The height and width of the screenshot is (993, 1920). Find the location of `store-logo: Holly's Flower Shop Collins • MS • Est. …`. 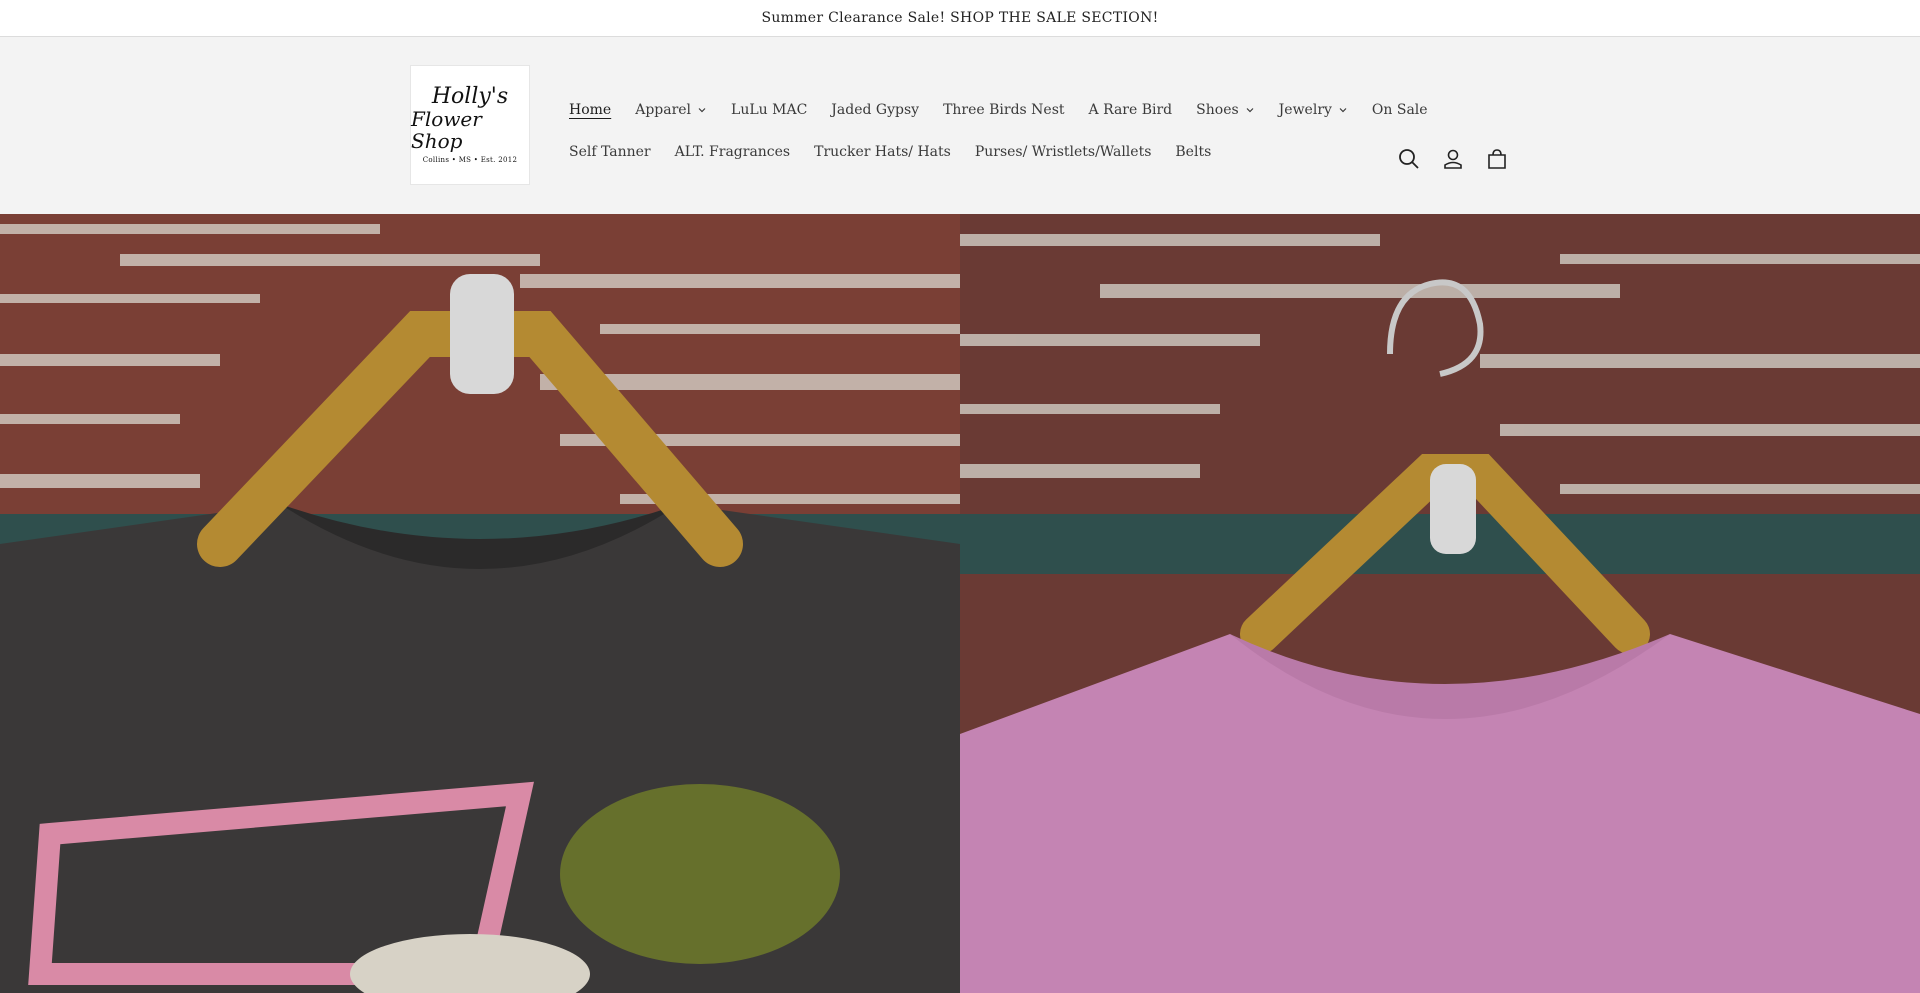

store-logo: Holly's Flower Shop Collins • MS • Est. … is located at coordinates (470, 125).